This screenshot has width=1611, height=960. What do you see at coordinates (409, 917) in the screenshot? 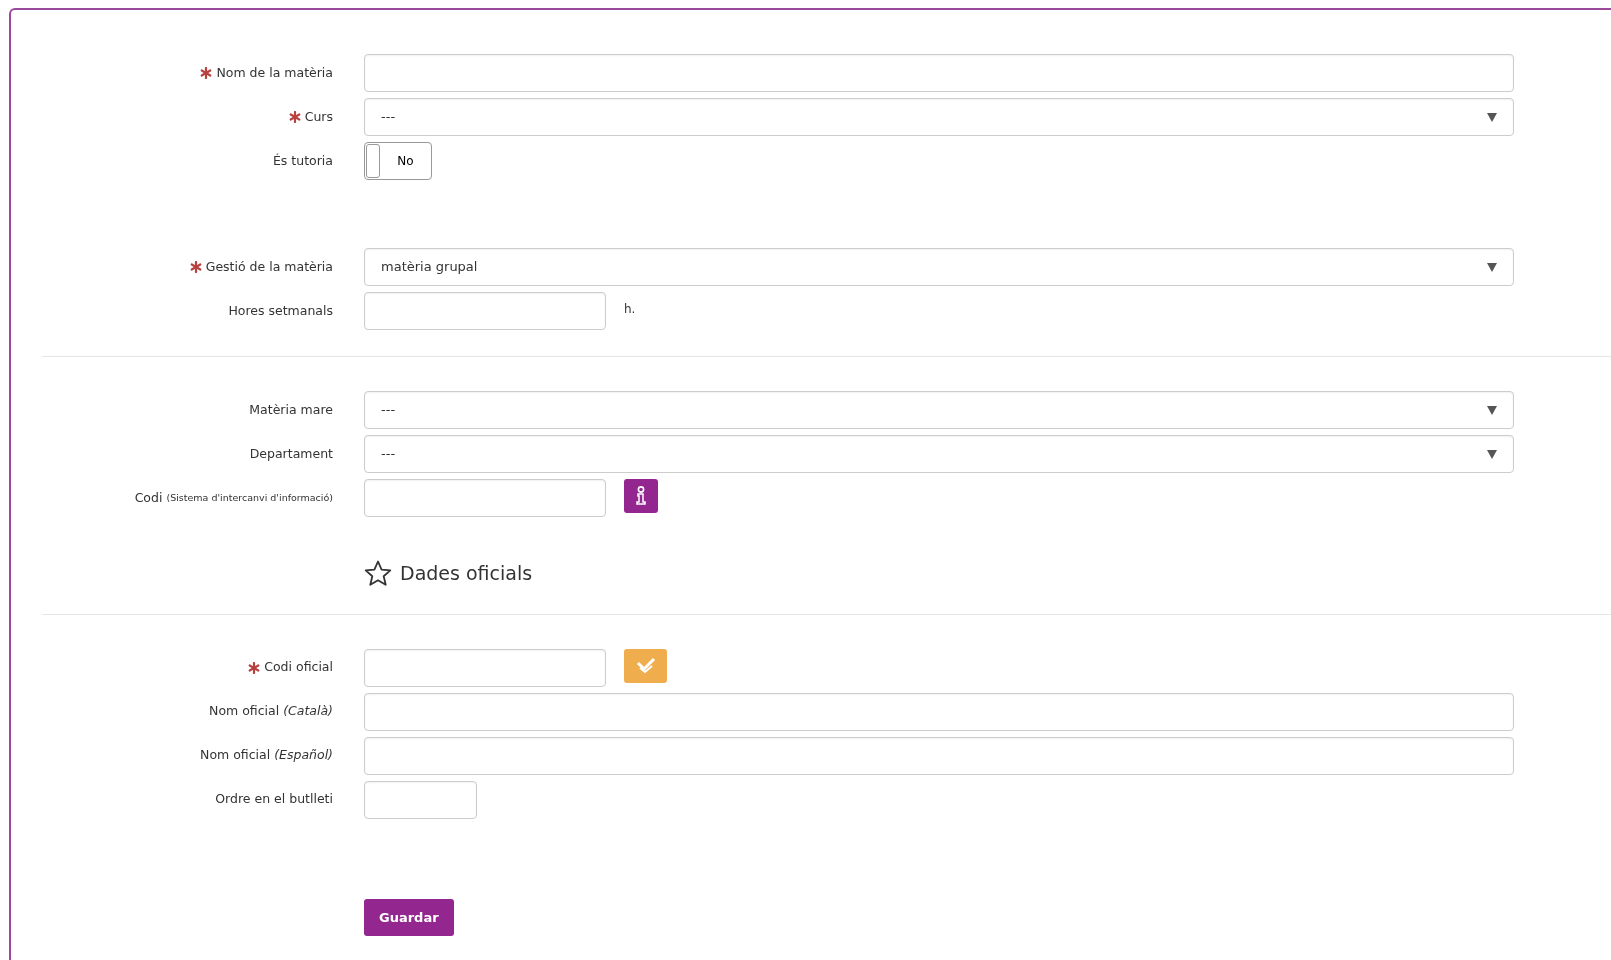
I see `save-button: Guardar` at bounding box center [409, 917].